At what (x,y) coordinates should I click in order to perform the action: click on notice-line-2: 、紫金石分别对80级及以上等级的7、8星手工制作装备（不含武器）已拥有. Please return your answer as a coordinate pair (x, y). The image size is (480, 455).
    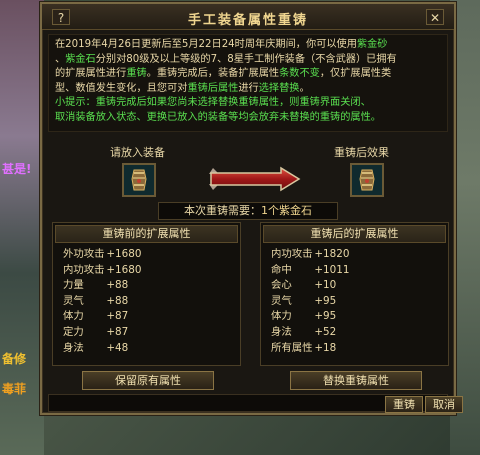
    Looking at the image, I should click on (226, 59).